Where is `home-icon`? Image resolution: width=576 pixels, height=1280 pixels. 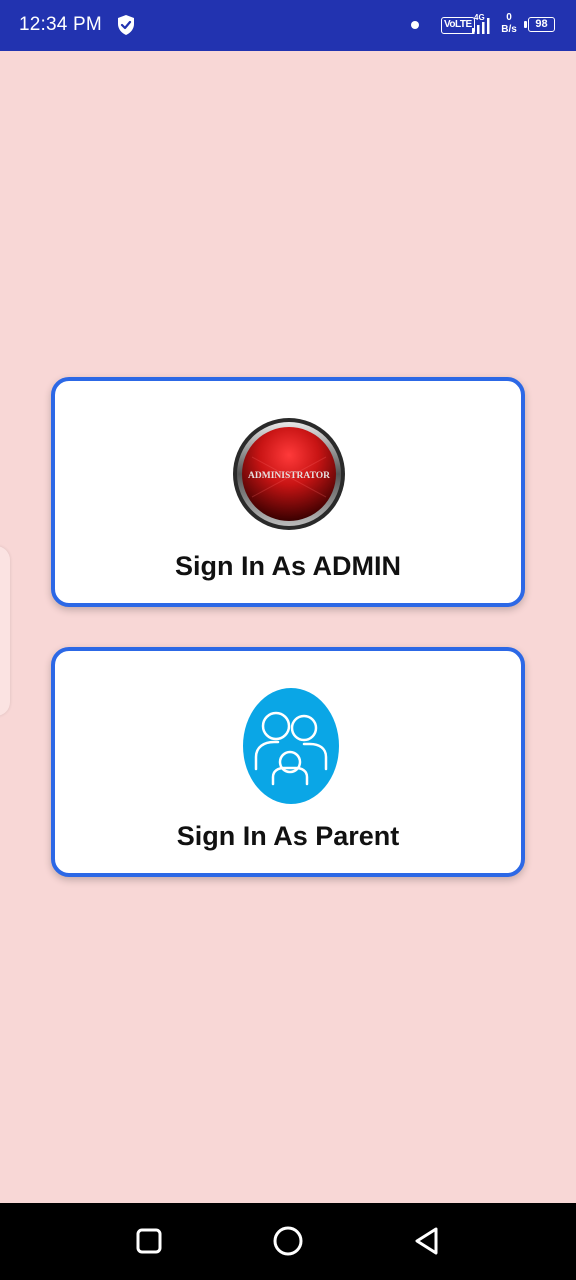
home-icon is located at coordinates (288, 1241).